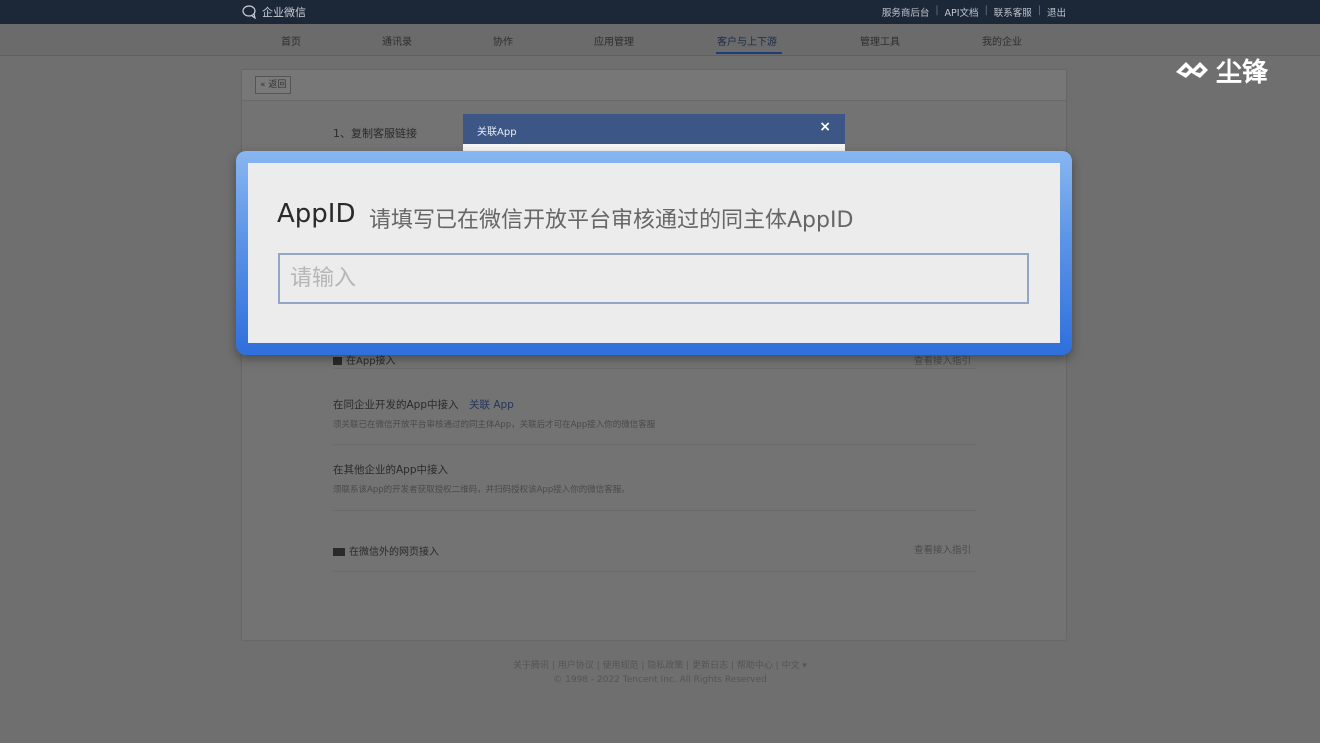 Image resolution: width=1320 pixels, height=743 pixels. I want to click on back-button: « 返回, so click(273, 85).